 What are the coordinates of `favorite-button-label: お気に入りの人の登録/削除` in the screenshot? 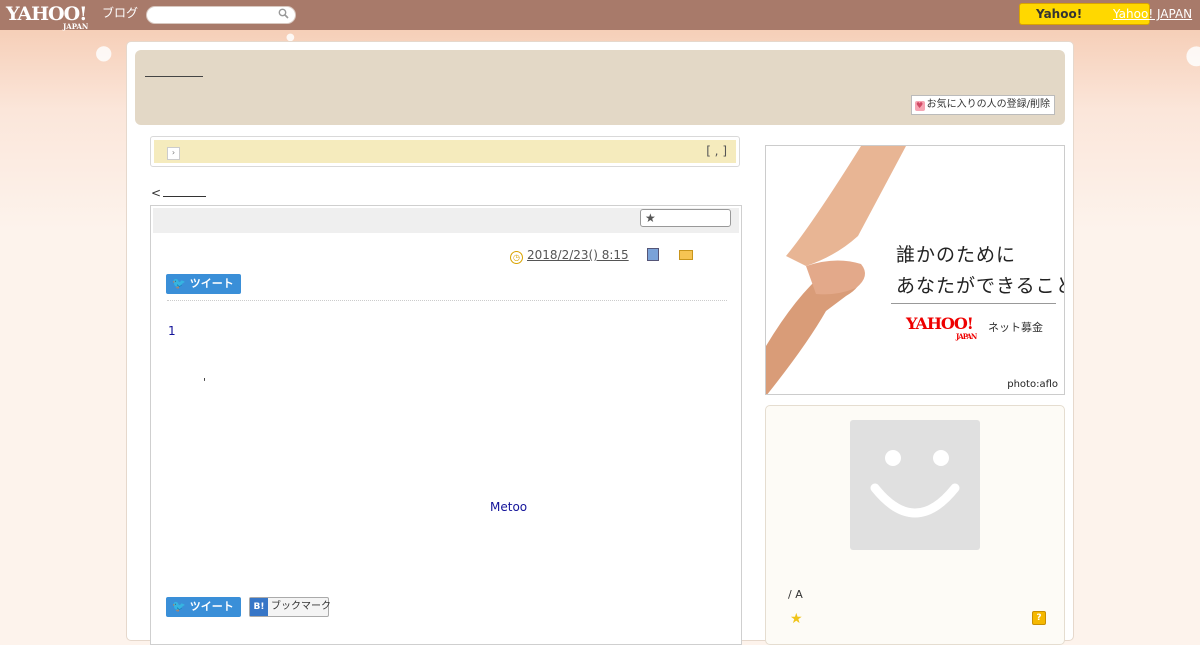 It's located at (988, 104).